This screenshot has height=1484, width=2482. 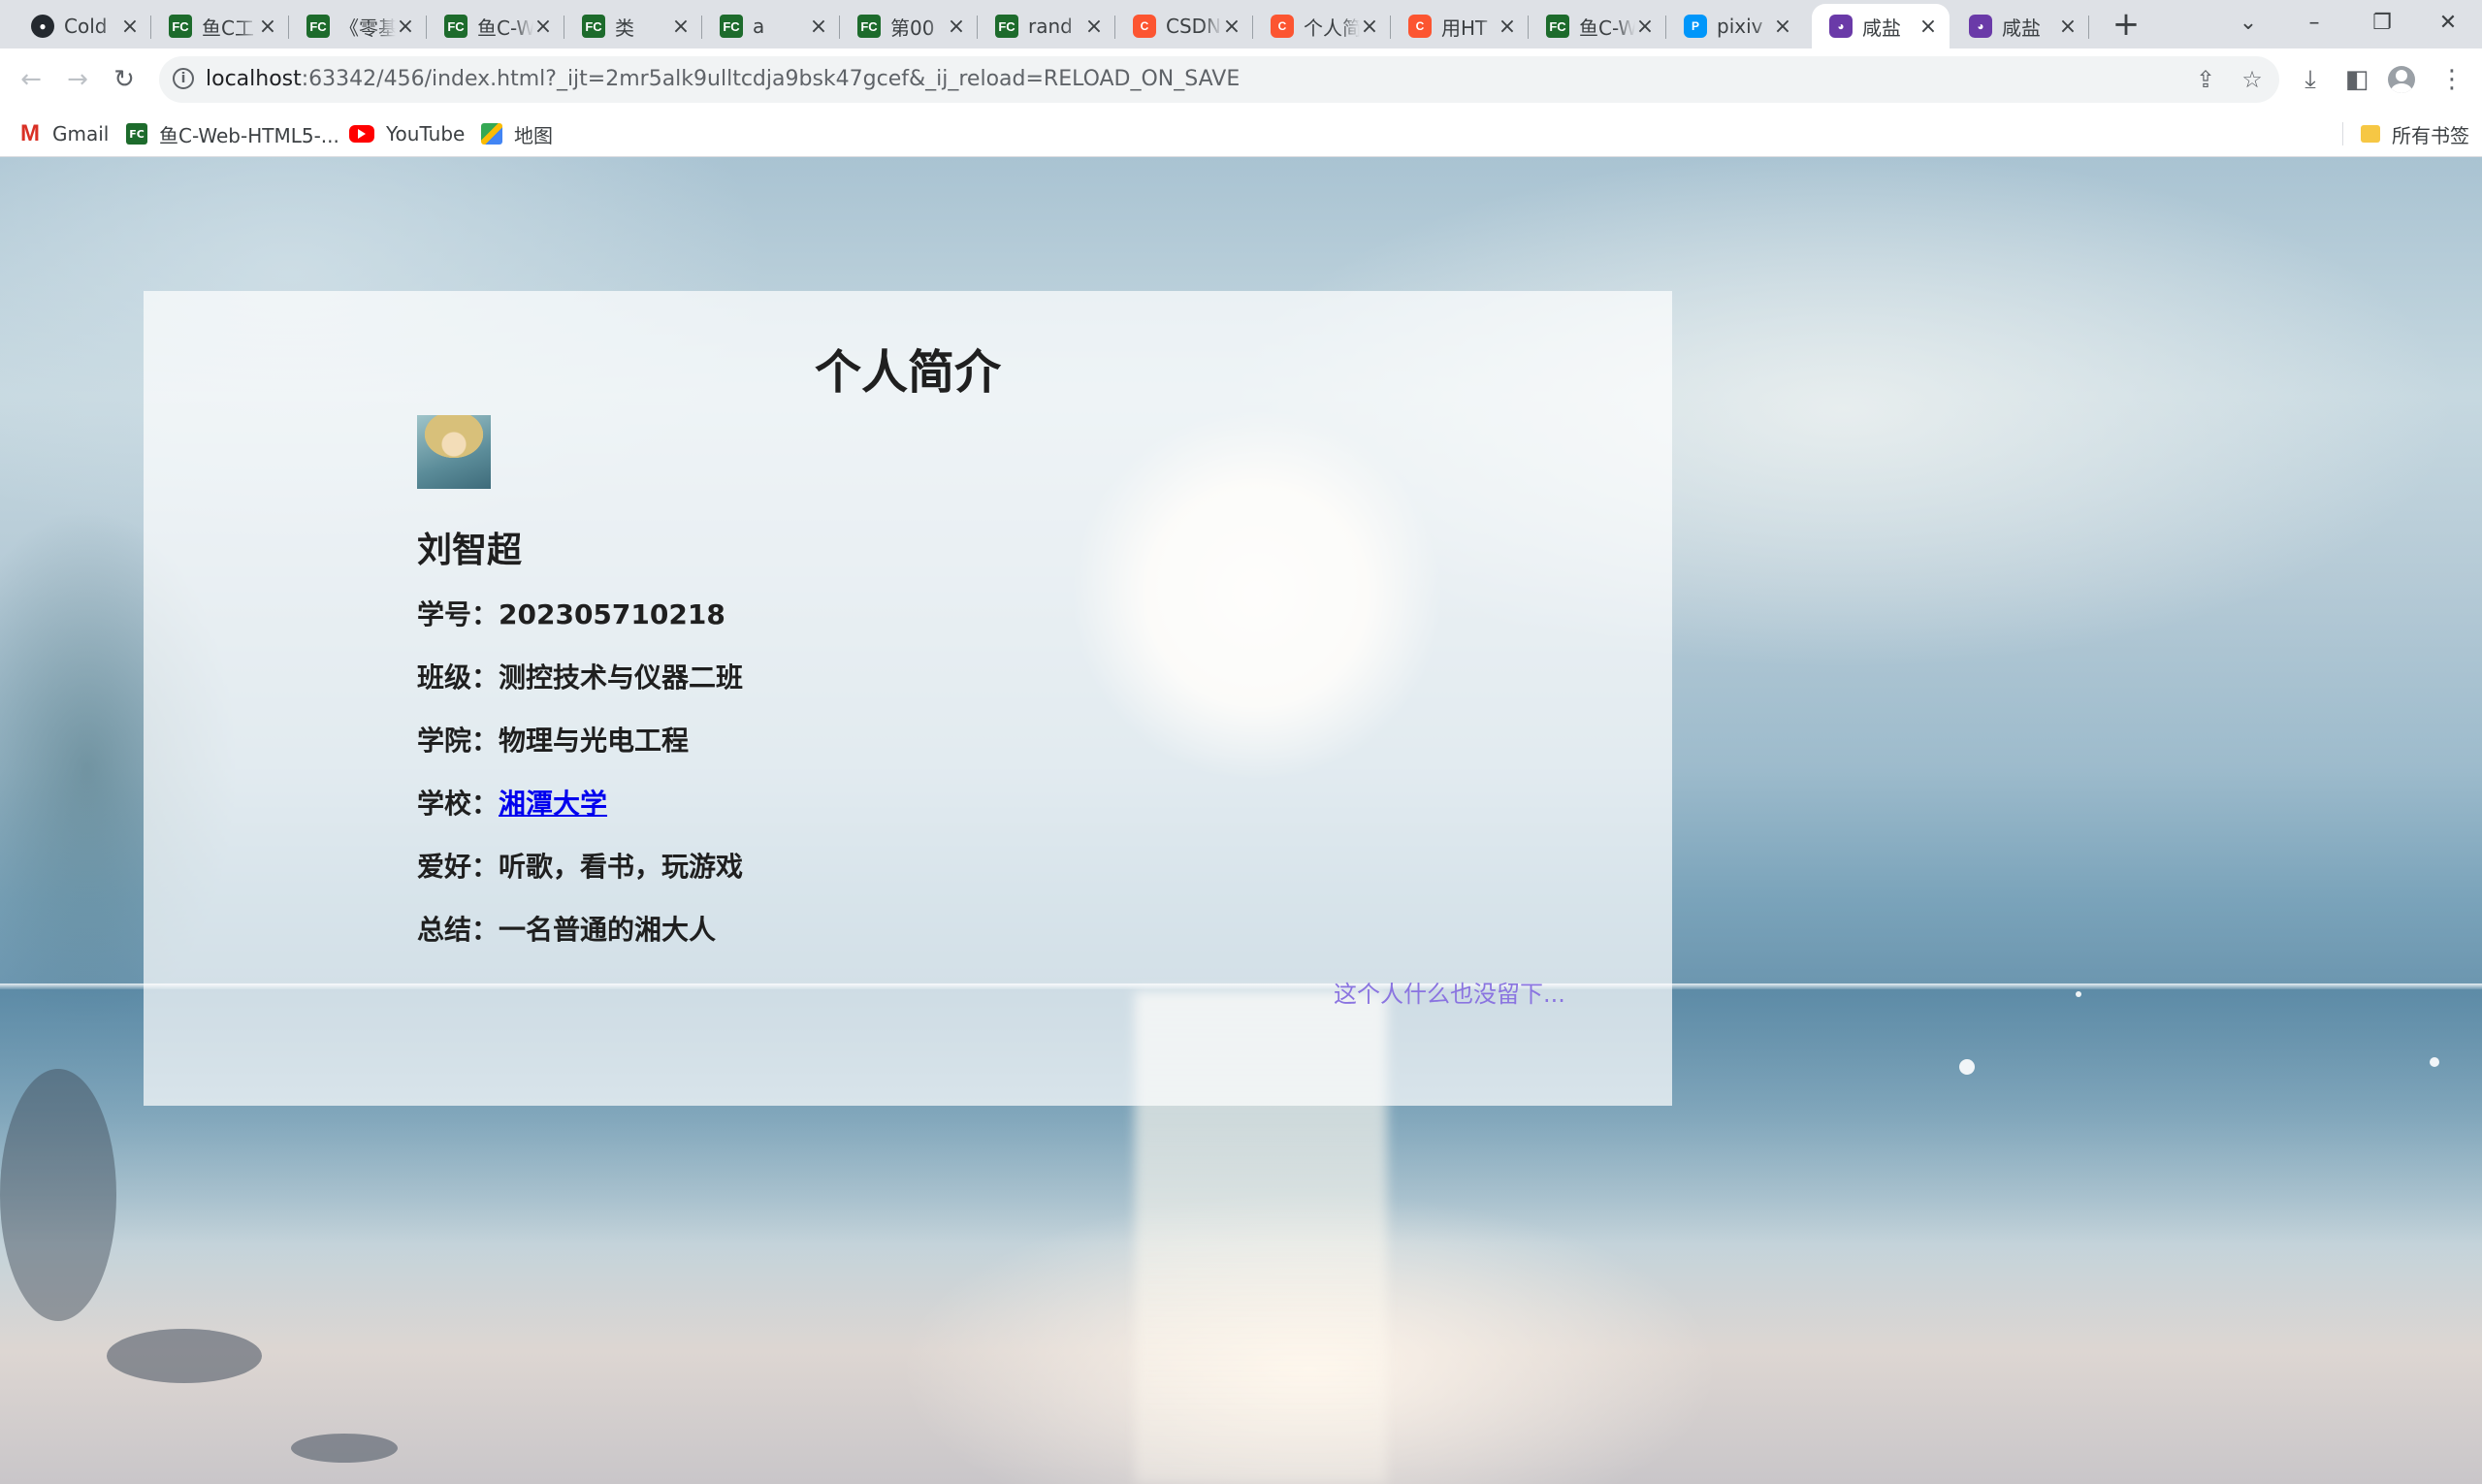 I want to click on bookmark-label: YouTube, so click(x=426, y=133).